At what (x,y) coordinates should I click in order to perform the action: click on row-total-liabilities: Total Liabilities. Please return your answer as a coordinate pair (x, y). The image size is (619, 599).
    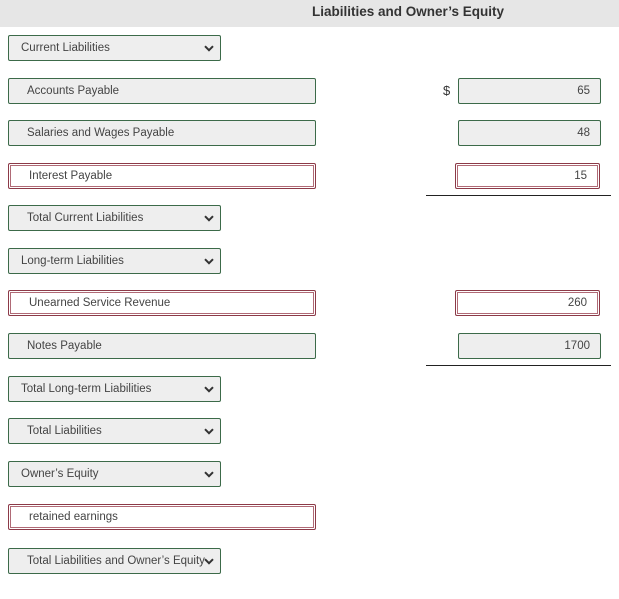
    Looking at the image, I should click on (309, 431).